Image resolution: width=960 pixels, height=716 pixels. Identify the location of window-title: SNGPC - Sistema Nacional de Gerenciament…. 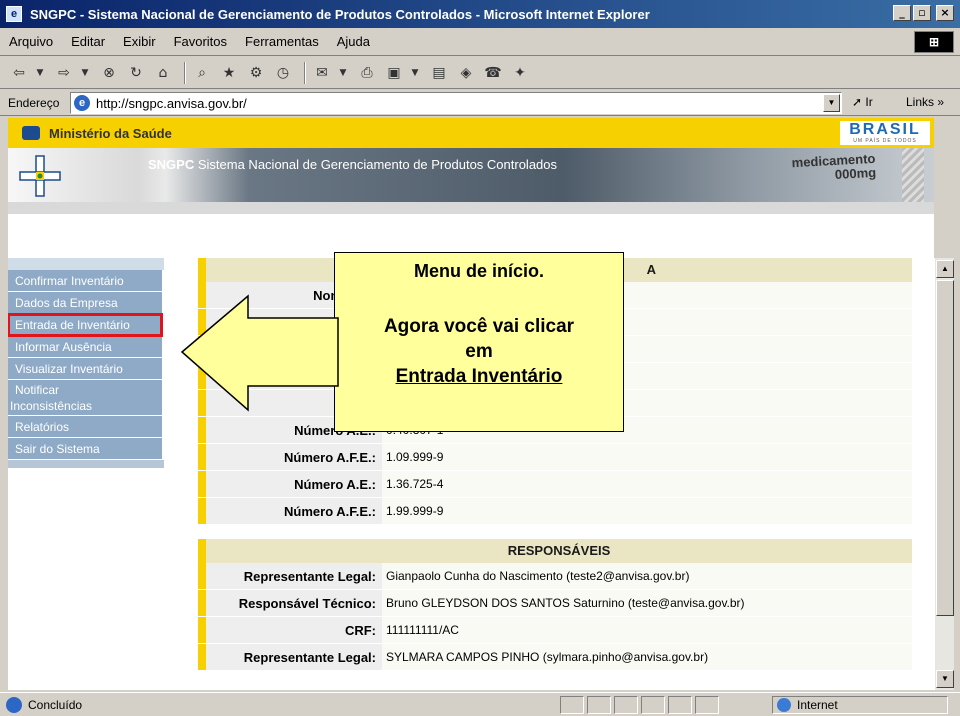
(340, 14).